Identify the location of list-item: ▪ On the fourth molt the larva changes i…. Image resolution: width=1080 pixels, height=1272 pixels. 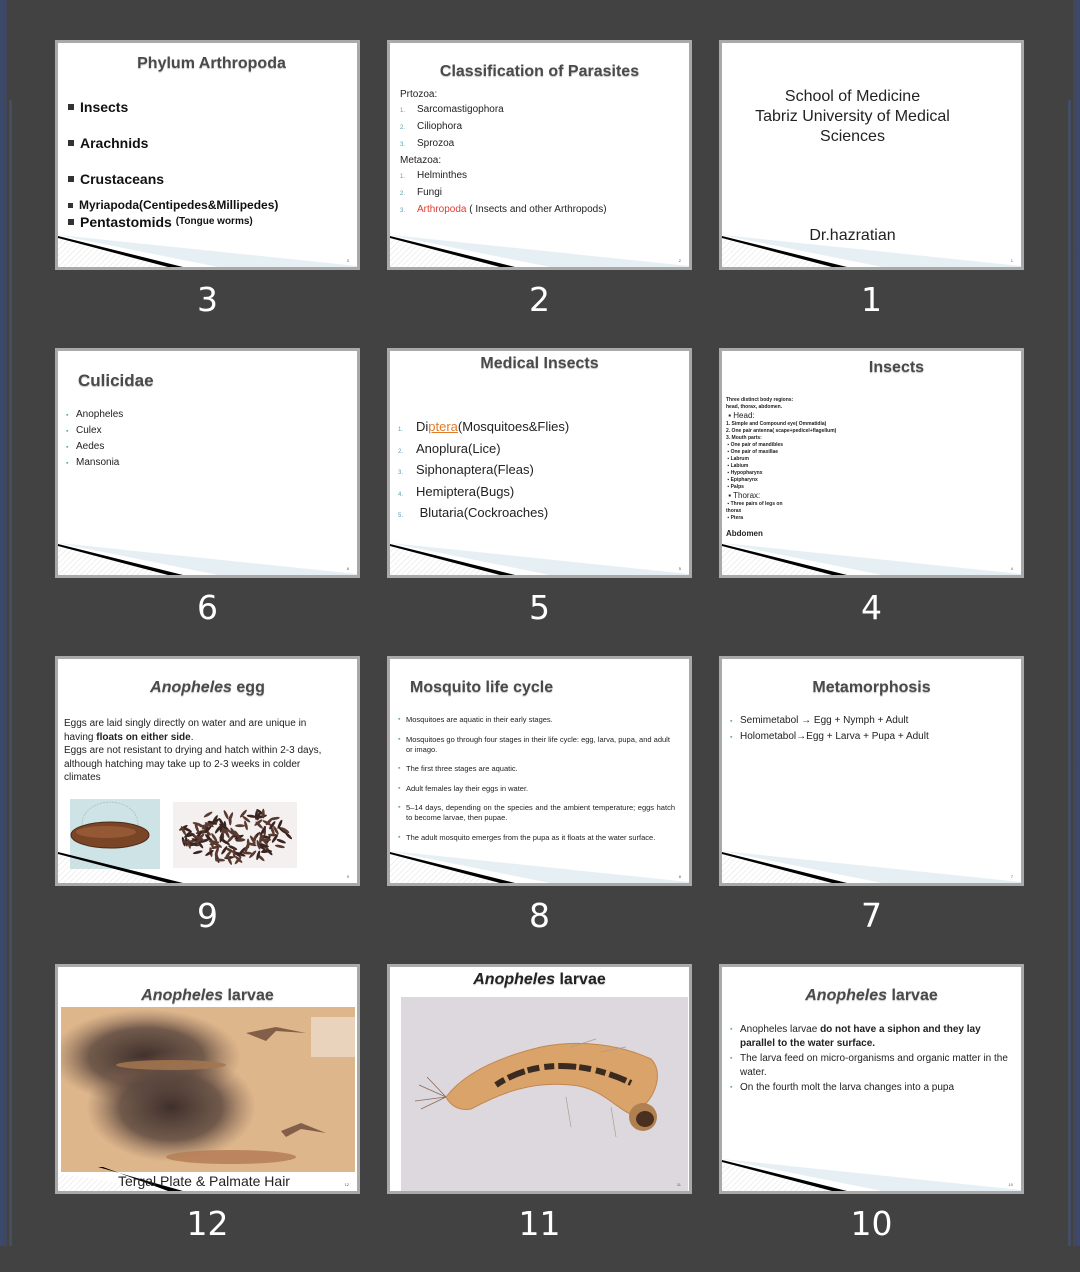
(842, 1087).